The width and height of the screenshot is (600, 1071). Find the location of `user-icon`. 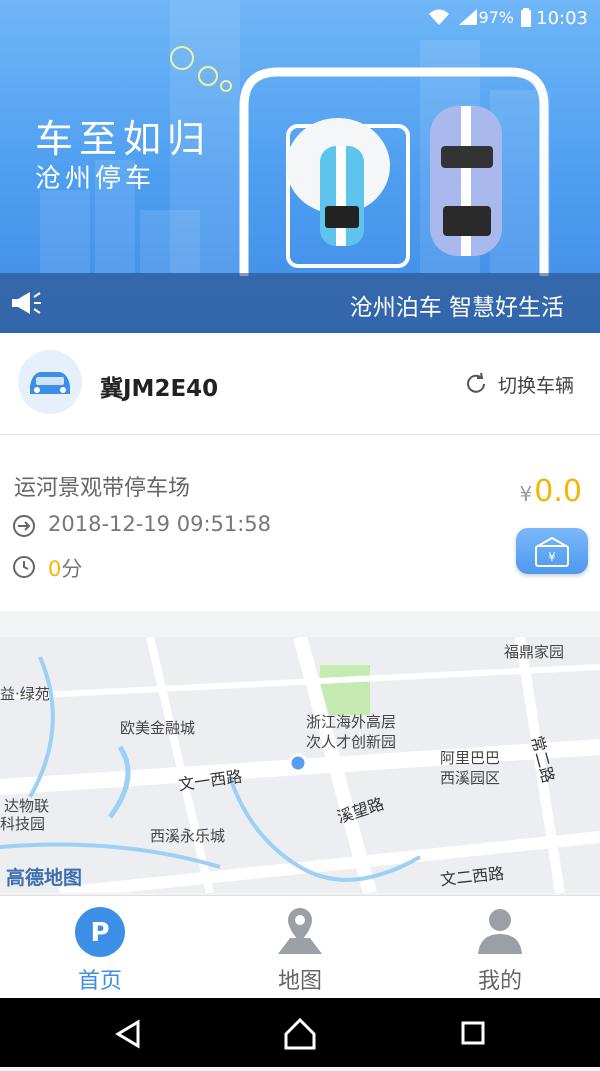

user-icon is located at coordinates (500, 931).